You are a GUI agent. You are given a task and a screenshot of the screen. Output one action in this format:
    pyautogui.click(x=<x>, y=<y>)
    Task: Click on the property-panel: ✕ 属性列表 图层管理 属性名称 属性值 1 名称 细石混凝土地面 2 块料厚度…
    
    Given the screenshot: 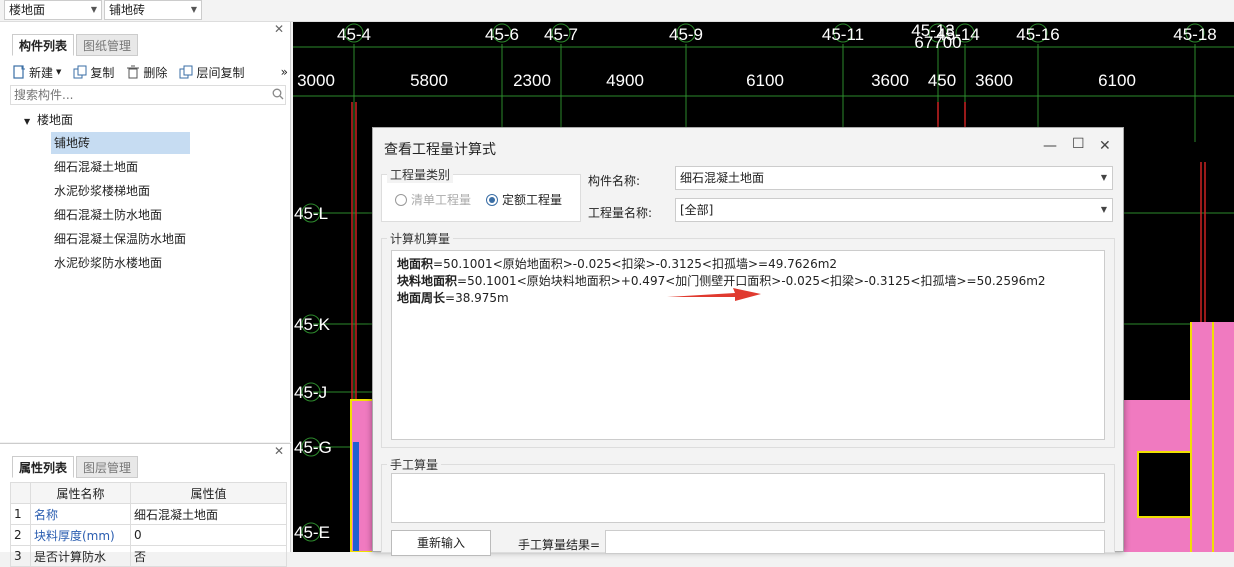 What is the action you would take?
    pyautogui.click(x=145, y=505)
    